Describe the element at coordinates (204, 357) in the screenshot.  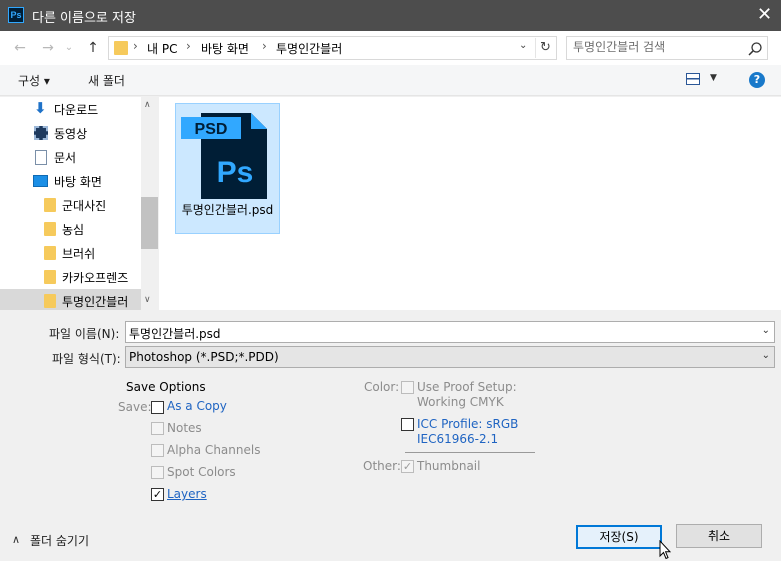
I see `filetype-value: Photoshop (*.PSD;*.PDD)` at that location.